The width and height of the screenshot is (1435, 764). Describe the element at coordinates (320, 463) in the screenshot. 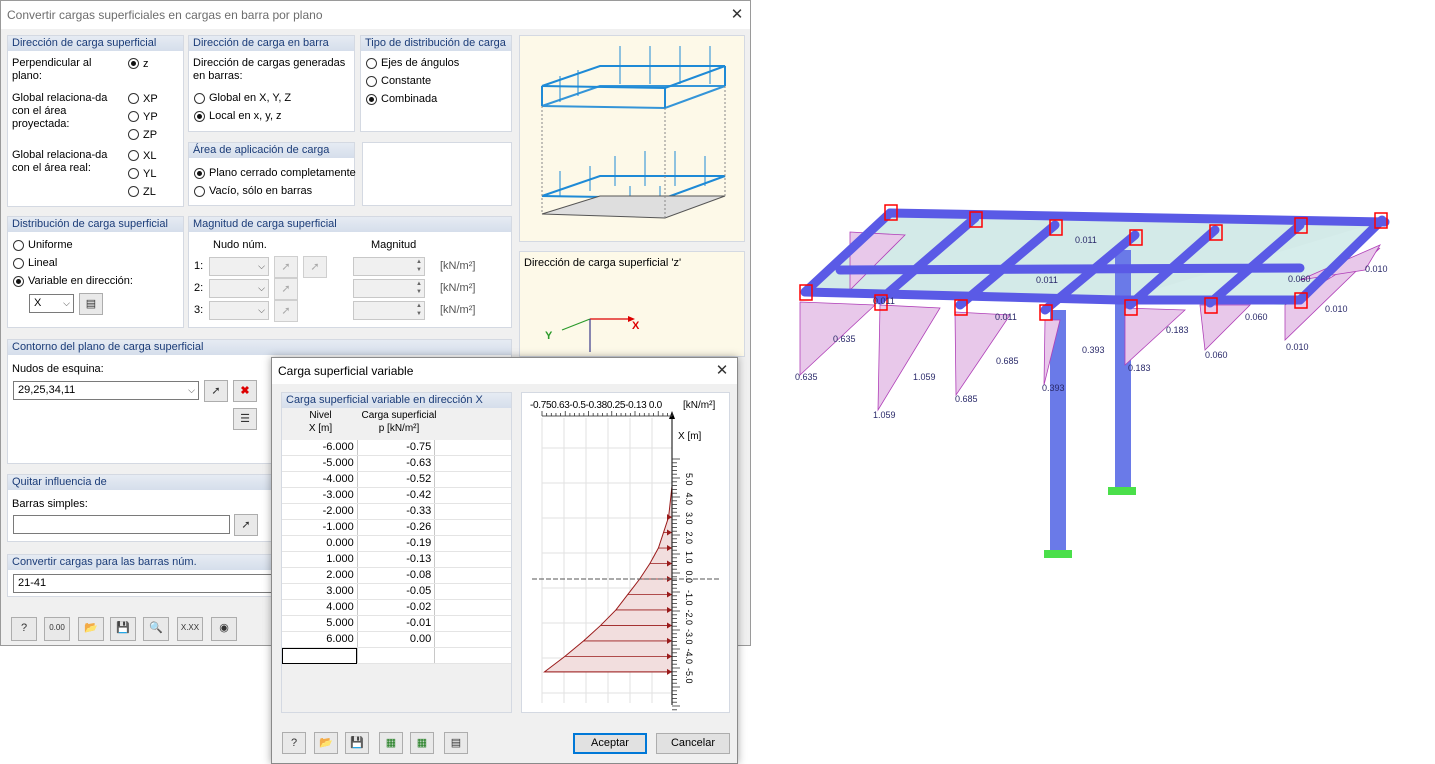

I see `level-cell: -5.000` at that location.